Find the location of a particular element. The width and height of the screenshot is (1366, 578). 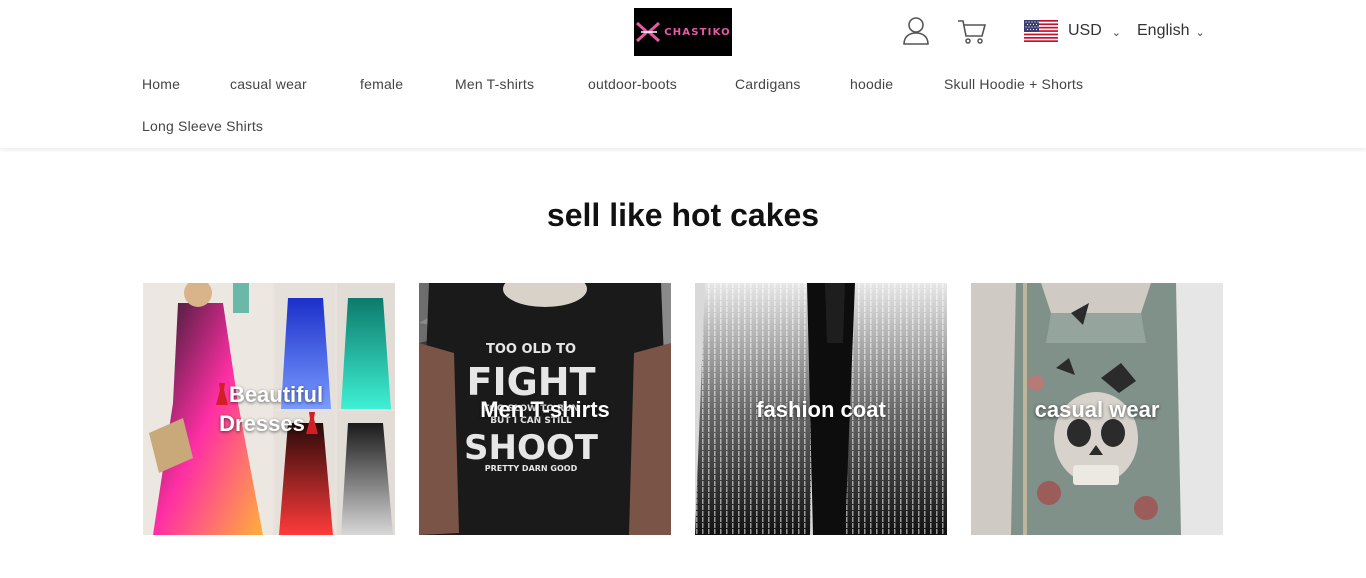

nav-item-skull-hoodie-shorts: Skull Hoodie + Shorts is located at coordinates (1013, 84).